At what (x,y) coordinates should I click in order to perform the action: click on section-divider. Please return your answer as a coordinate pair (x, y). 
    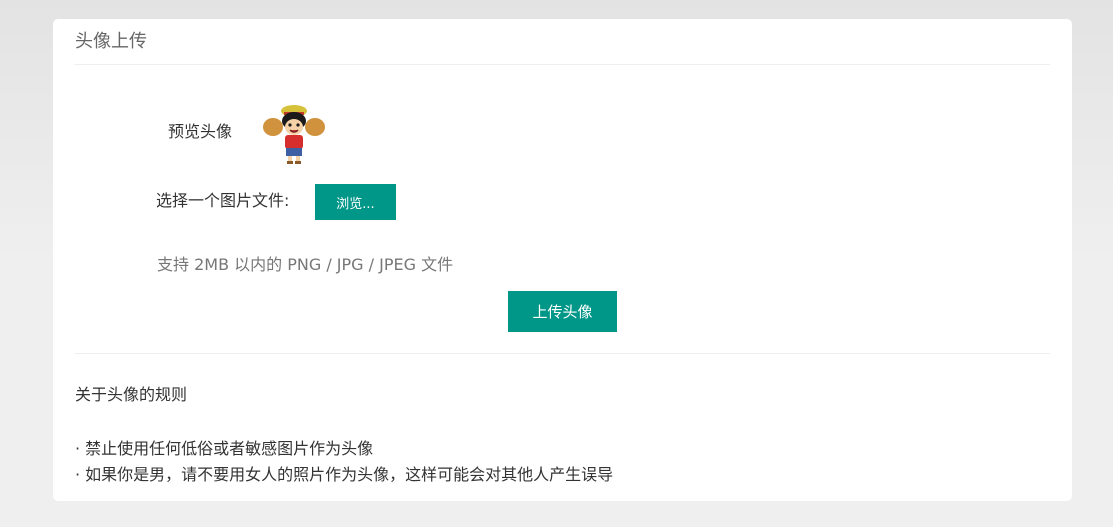
    Looking at the image, I should click on (562, 353).